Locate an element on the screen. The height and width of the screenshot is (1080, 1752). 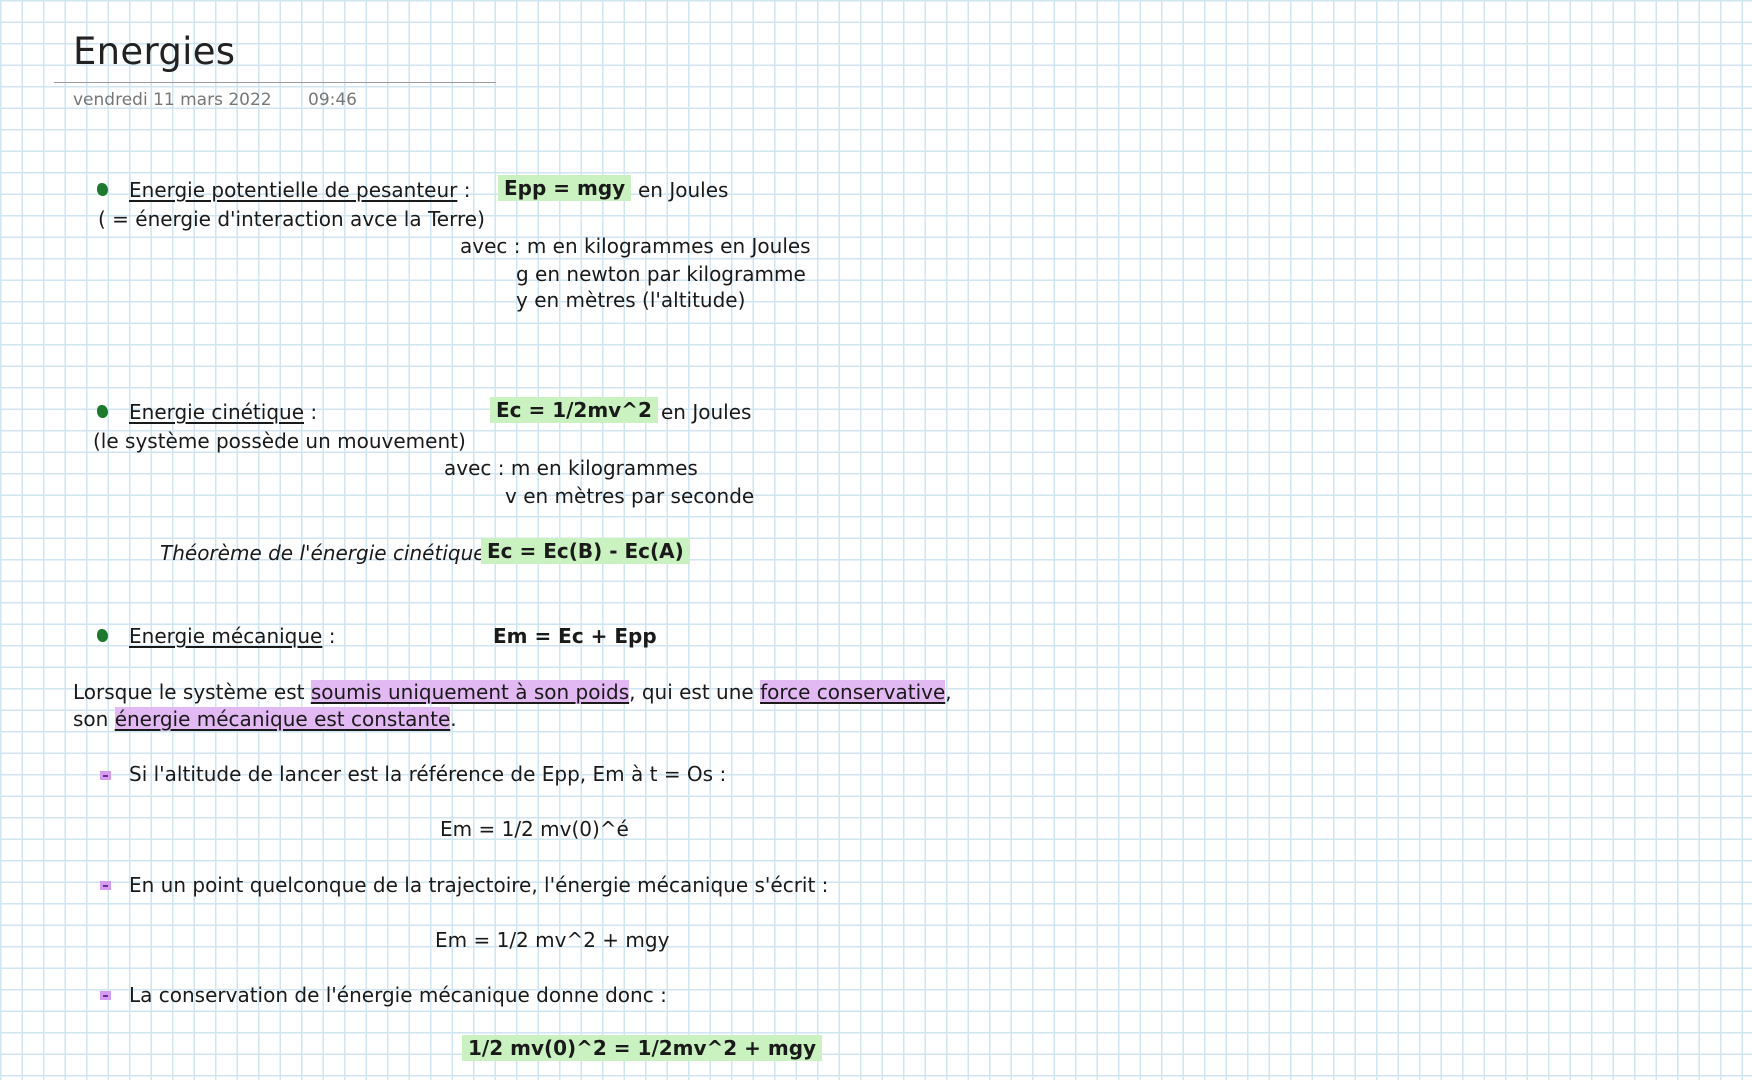
epp-heading-suffix: : is located at coordinates (467, 190).